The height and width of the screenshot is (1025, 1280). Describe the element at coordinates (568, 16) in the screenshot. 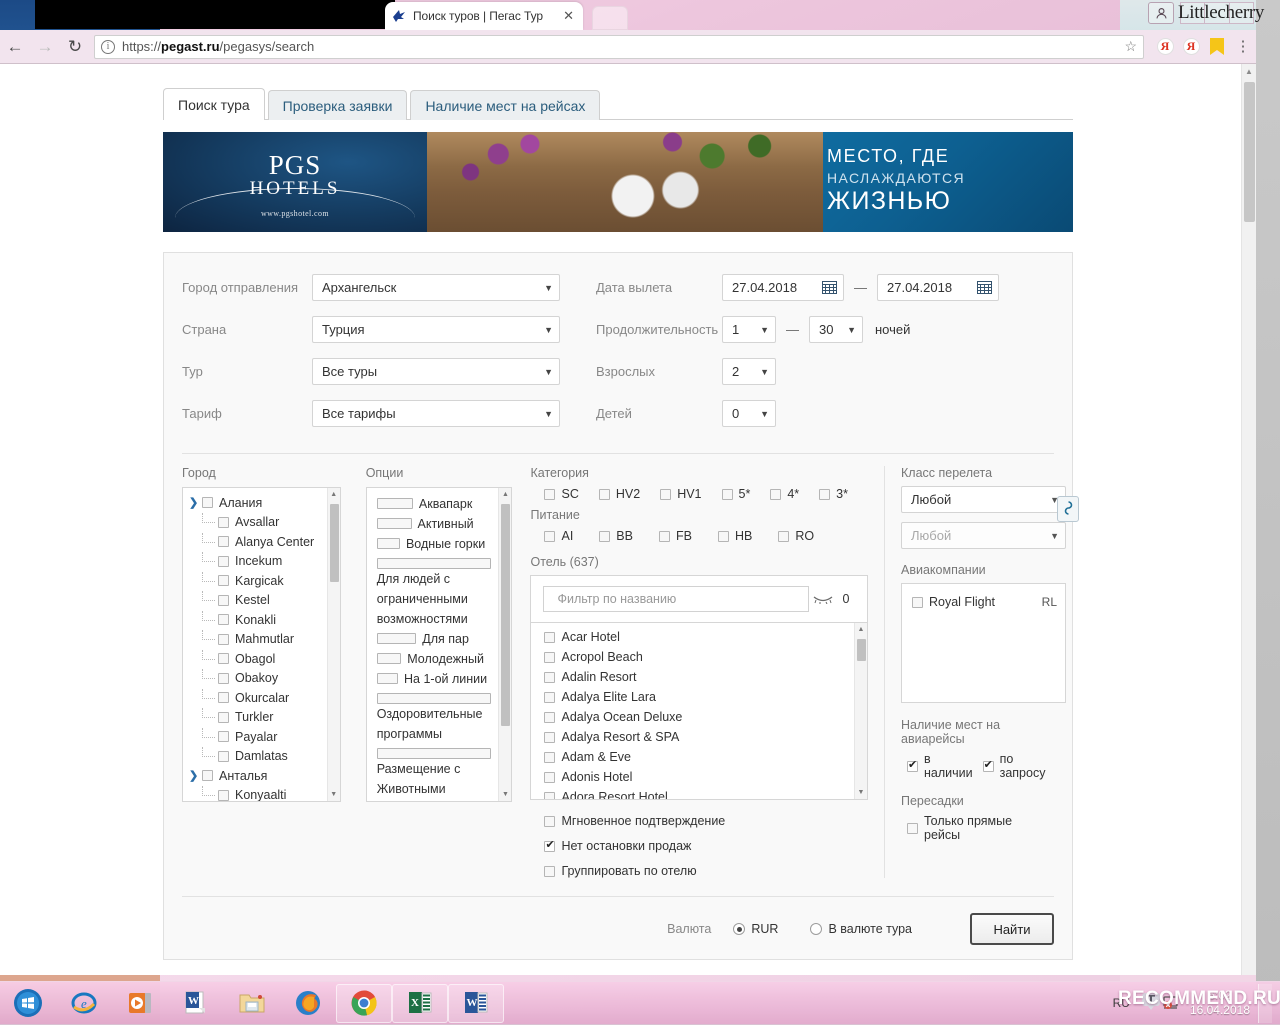

I see `tab-close-icon: ✕` at that location.